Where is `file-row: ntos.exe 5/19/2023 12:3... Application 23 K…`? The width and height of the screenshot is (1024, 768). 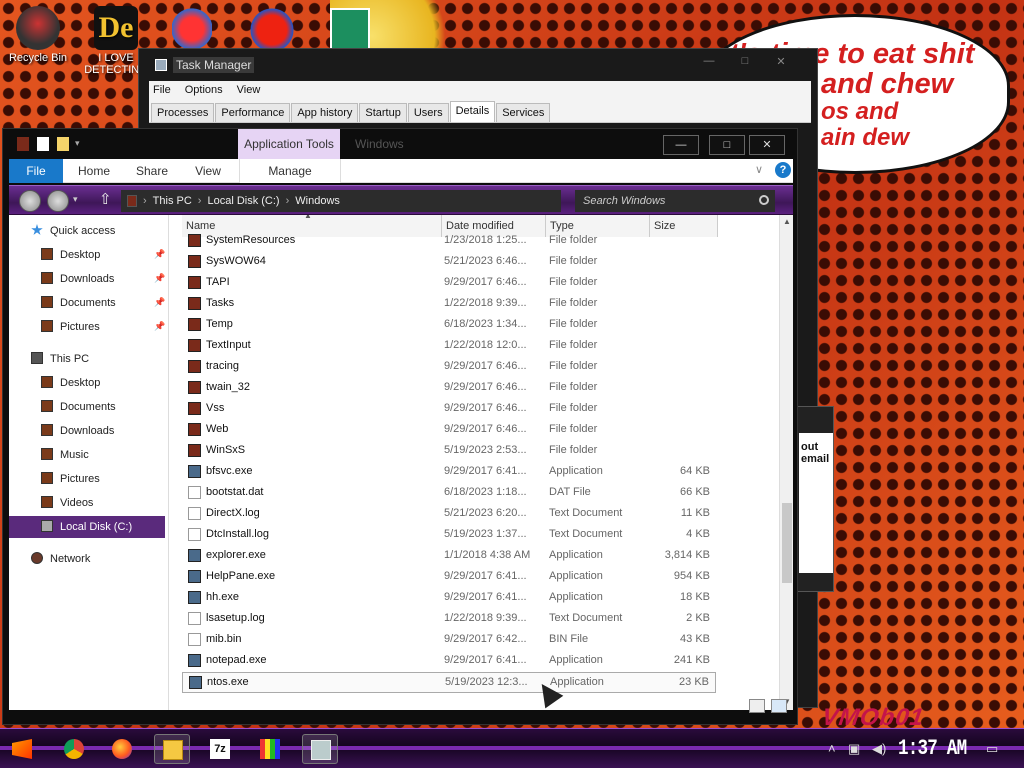 file-row: ntos.exe 5/19/2023 12:3... Application 23 K… is located at coordinates (449, 682).